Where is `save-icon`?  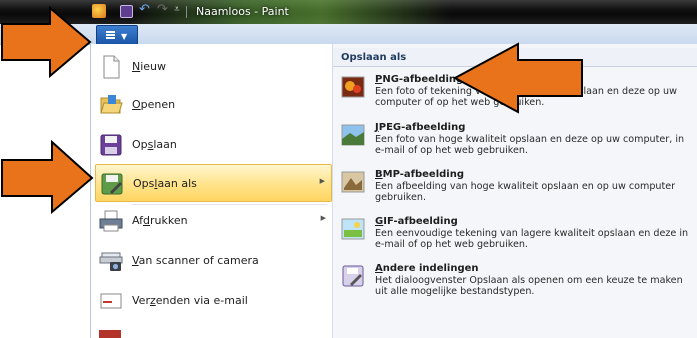 save-icon is located at coordinates (111, 145).